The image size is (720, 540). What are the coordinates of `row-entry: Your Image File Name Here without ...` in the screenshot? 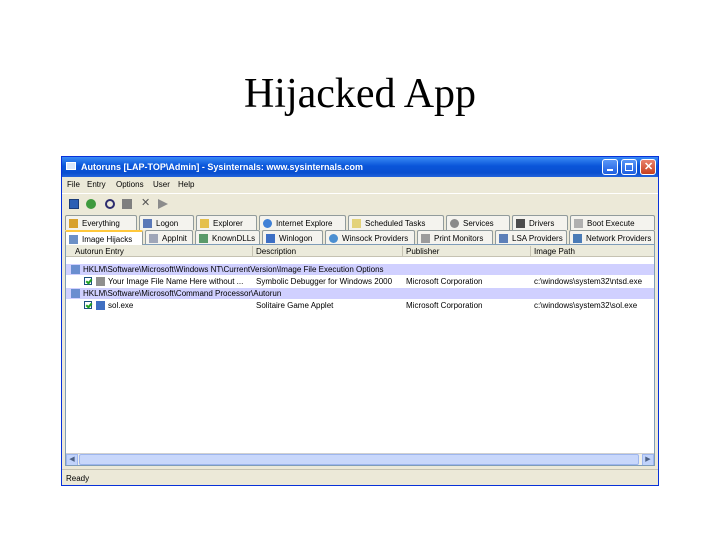 It's located at (176, 281).